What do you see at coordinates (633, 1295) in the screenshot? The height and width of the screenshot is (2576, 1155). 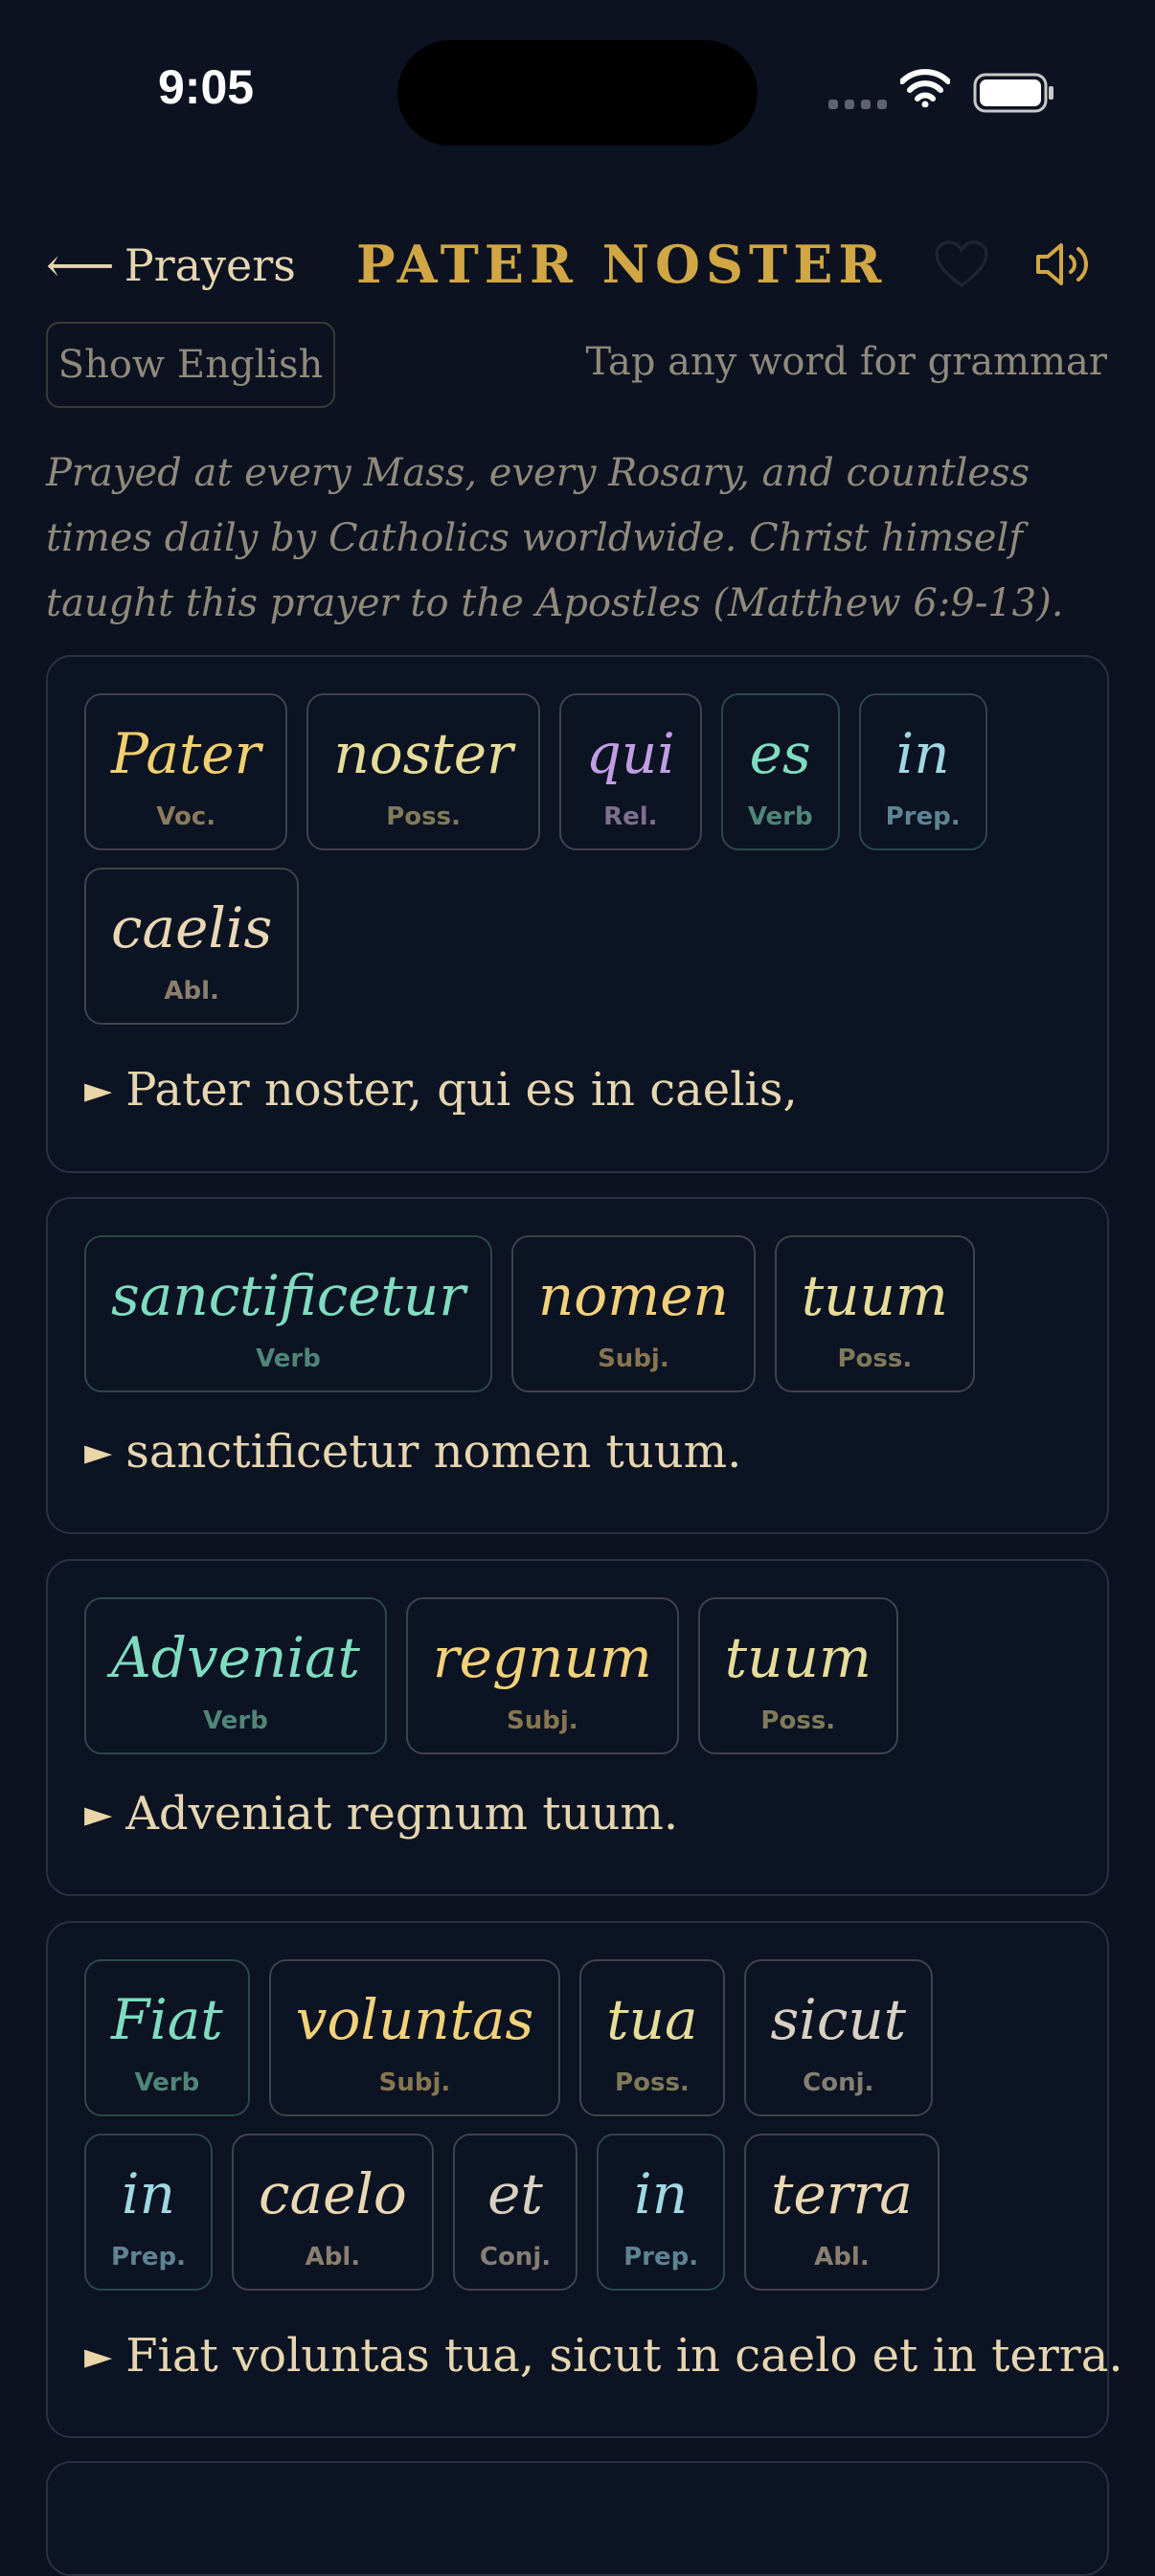 I see `chip-word: nomen` at bounding box center [633, 1295].